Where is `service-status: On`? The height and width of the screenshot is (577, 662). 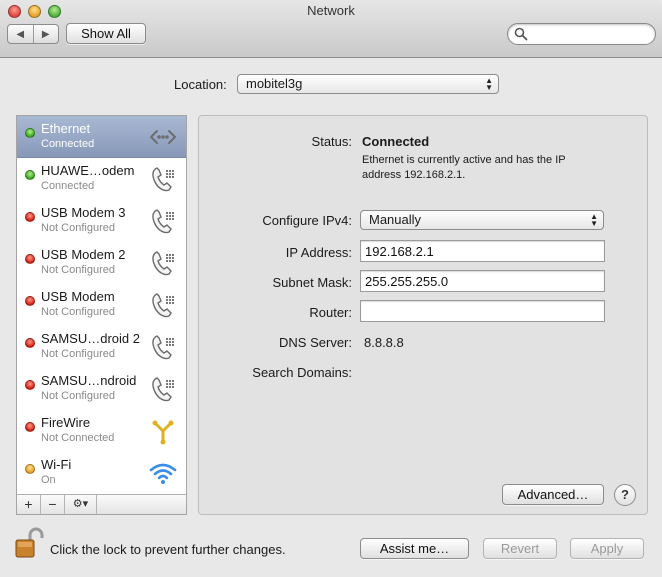
service-status: On is located at coordinates (48, 480).